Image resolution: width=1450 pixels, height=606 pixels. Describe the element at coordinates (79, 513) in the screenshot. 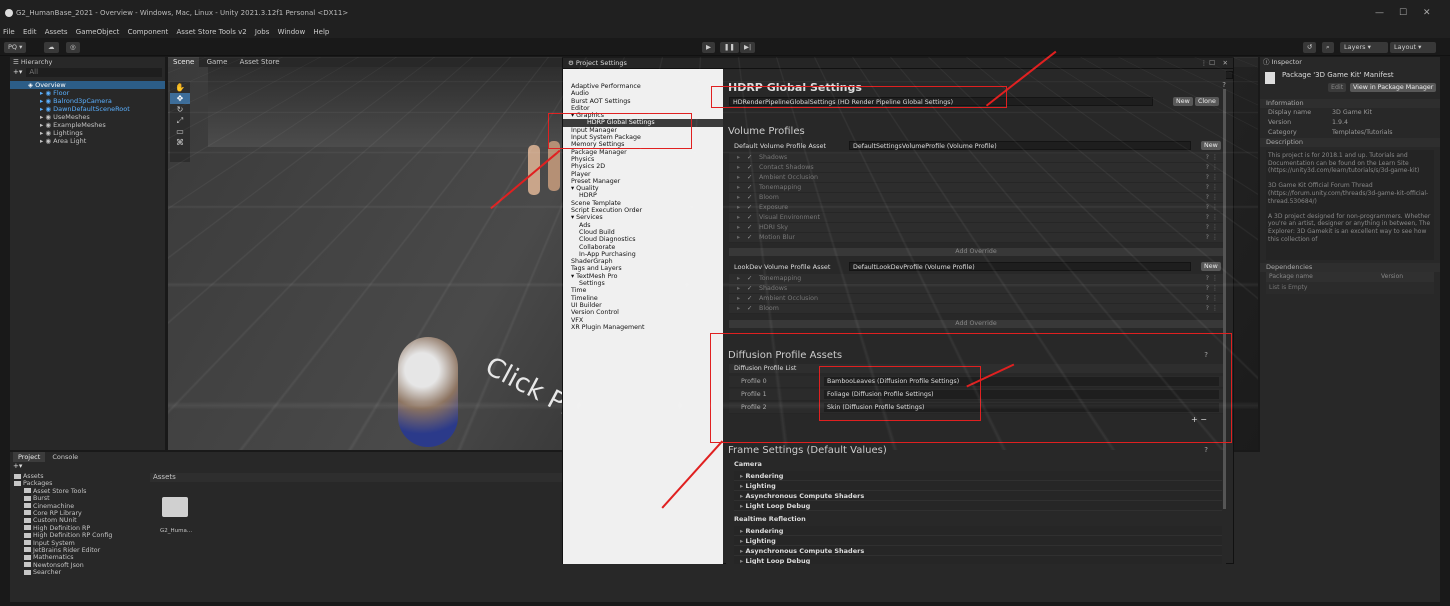

I see `project-tree-item: Core RP Library` at that location.